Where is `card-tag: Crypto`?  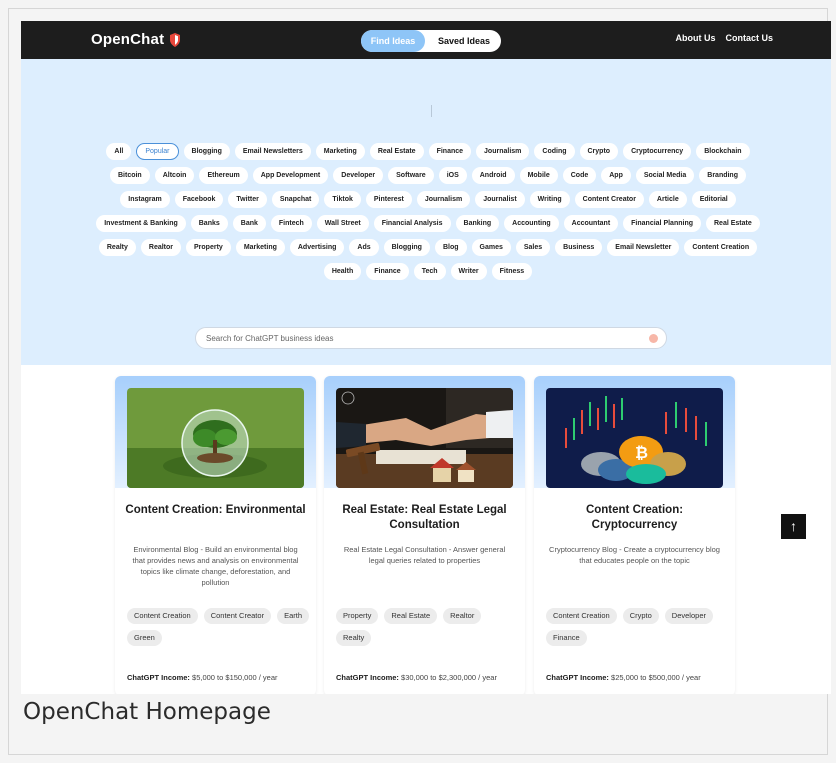 card-tag: Crypto is located at coordinates (640, 616).